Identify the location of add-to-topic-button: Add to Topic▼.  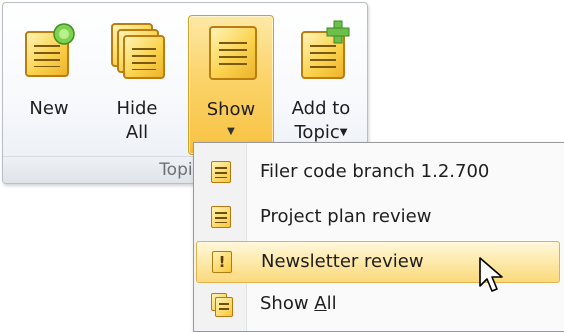
(321, 81).